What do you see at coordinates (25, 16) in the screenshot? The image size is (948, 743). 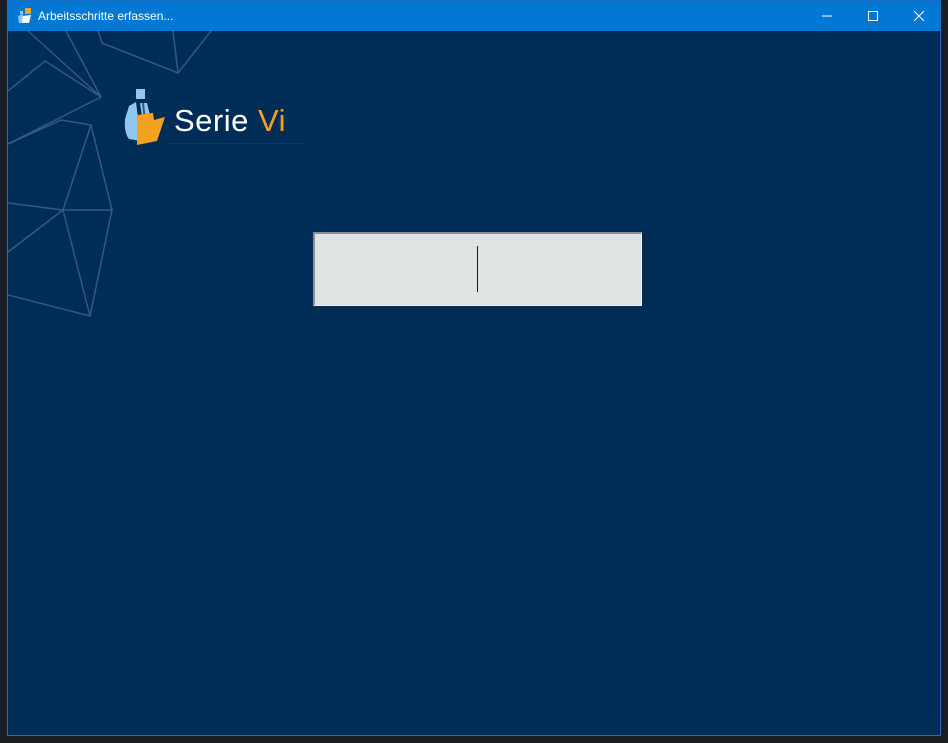 I see `app-icon` at bounding box center [25, 16].